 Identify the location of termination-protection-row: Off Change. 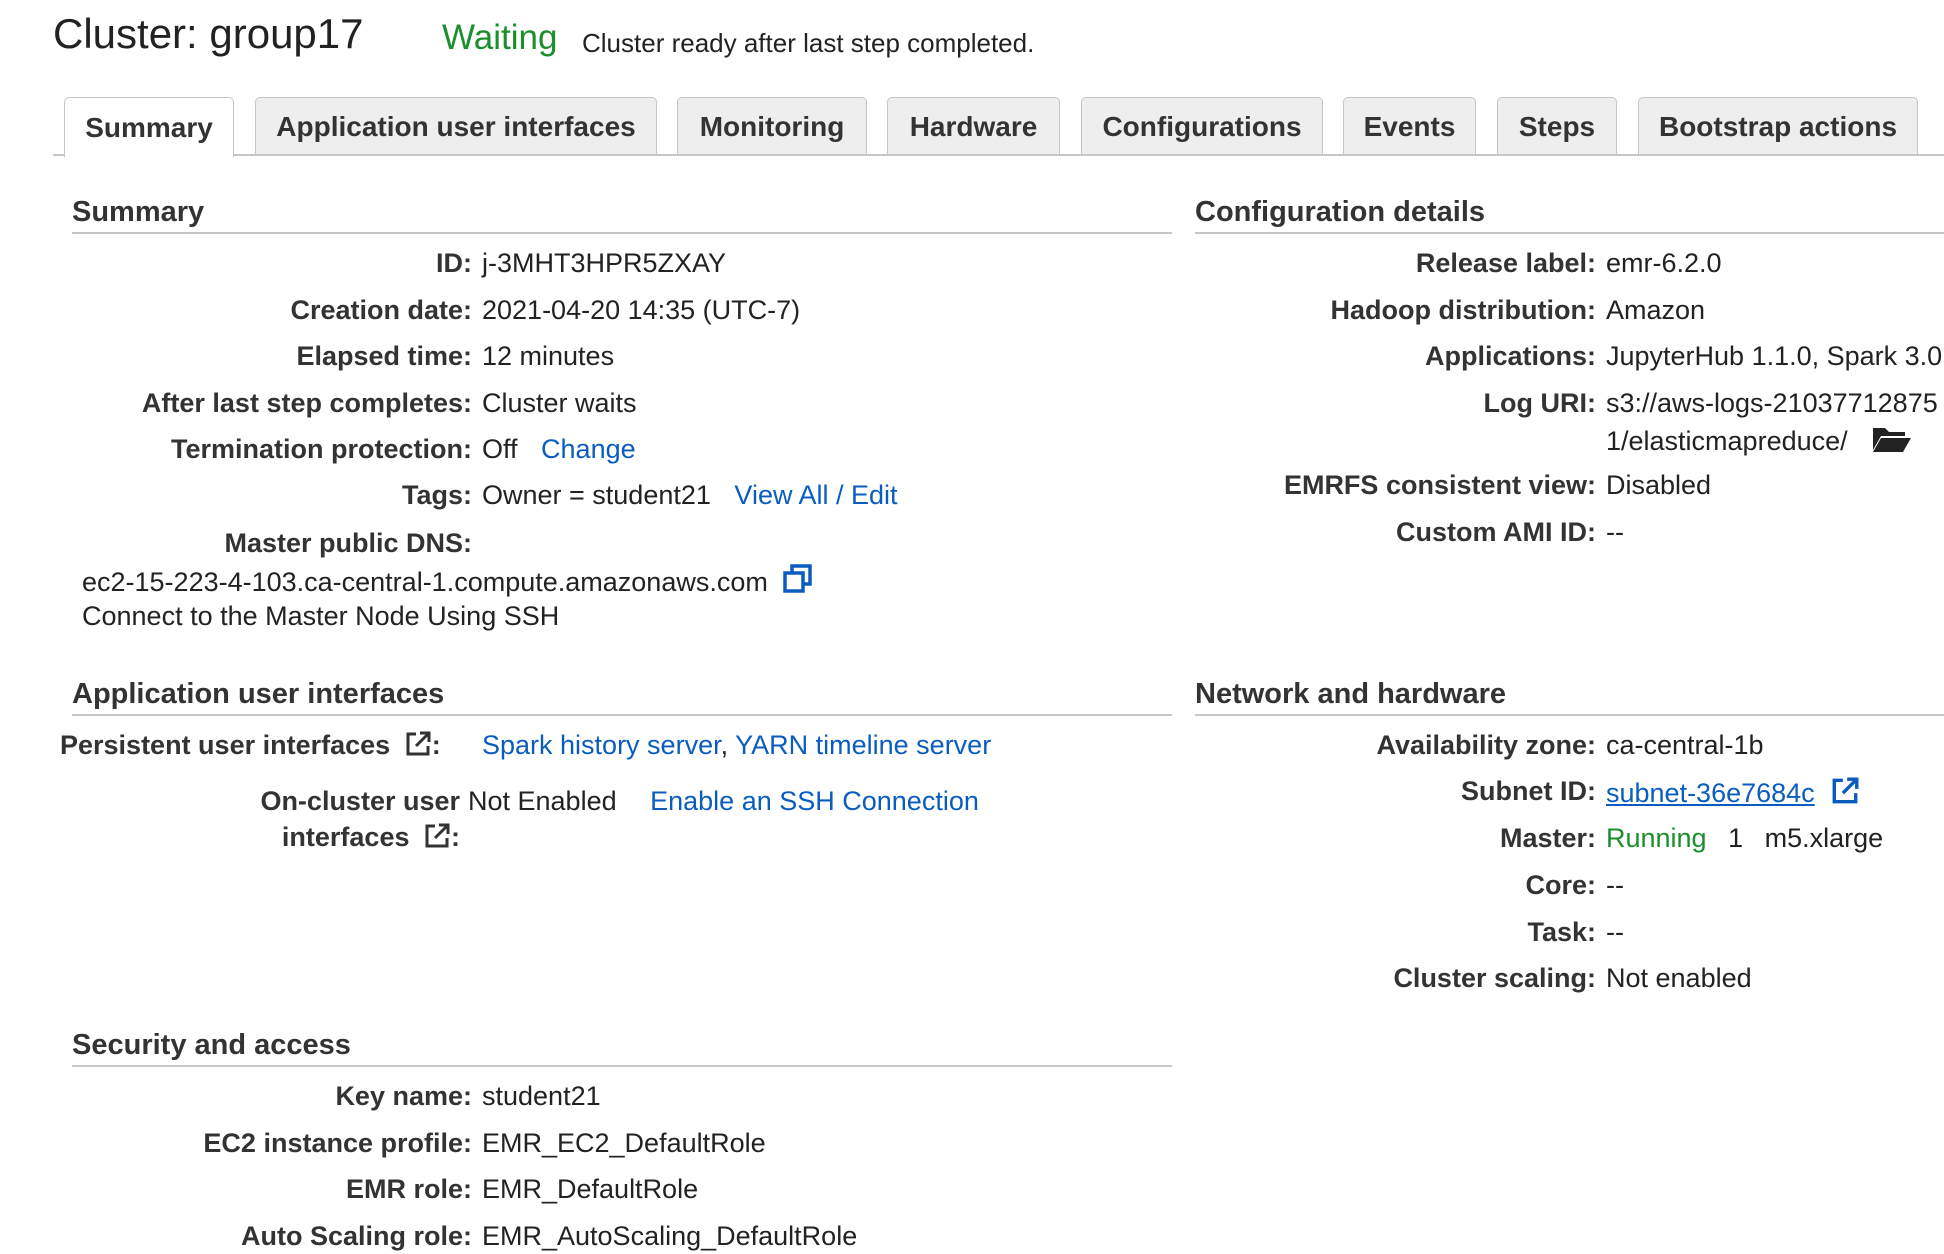
(559, 449).